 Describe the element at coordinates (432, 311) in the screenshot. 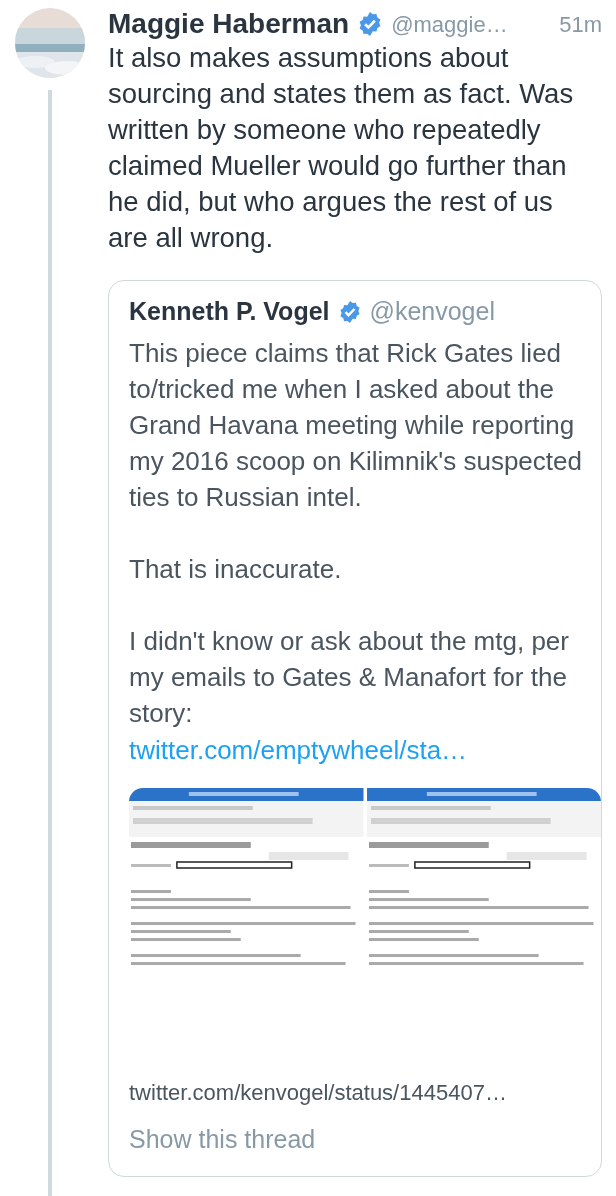

I see `author-handle: @kenvogel` at that location.